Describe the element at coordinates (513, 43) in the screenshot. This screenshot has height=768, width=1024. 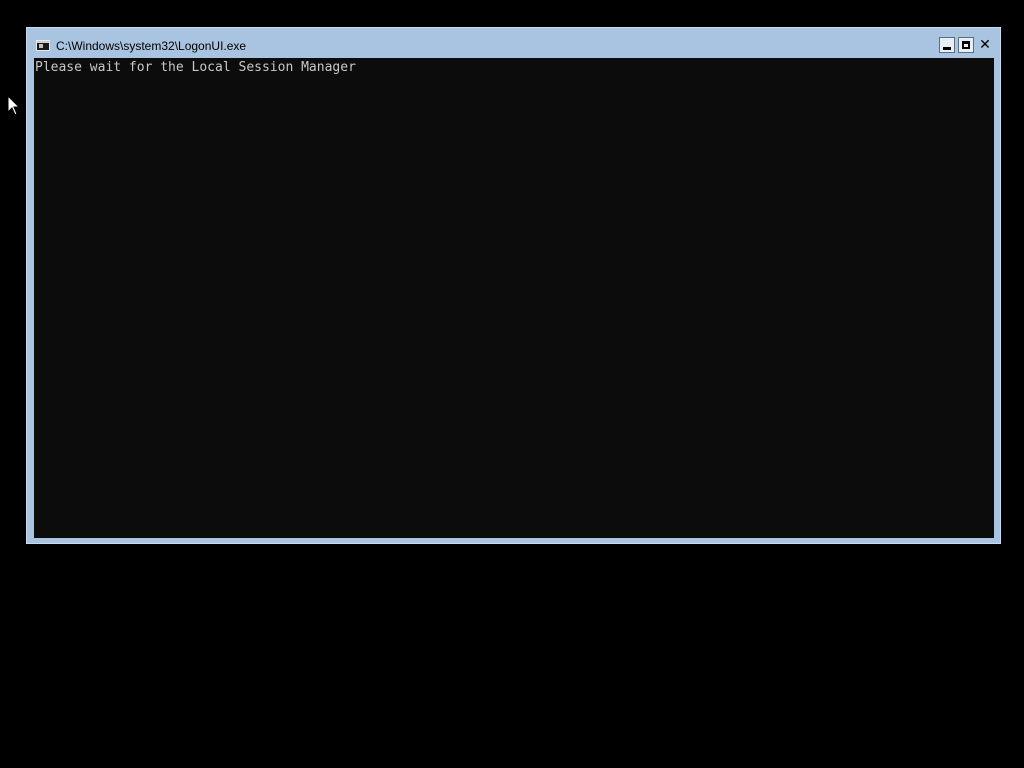
I see `title-bar: C:\Windows\system32\LogonUI.exe ✕` at that location.